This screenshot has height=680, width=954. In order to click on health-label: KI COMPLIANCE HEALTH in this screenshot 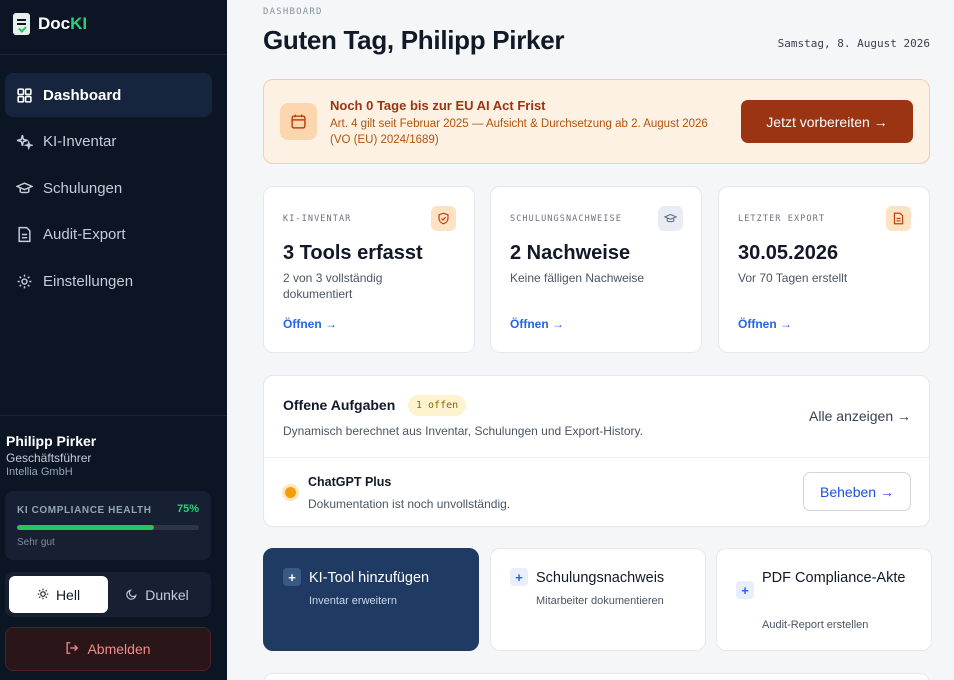, I will do `click(84, 510)`.